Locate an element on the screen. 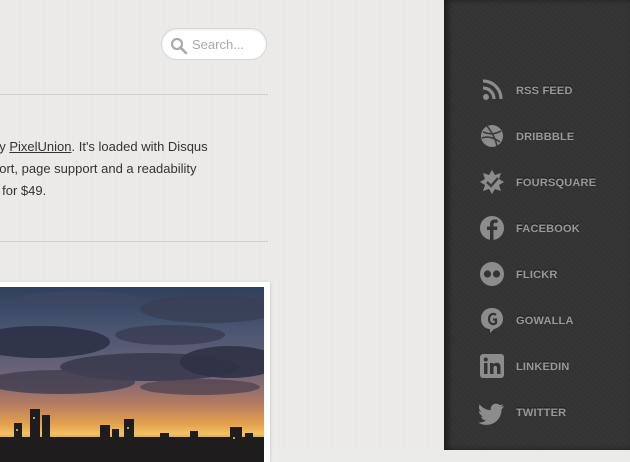 This screenshot has height=462, width=630. social-link-flickr: FLICKR is located at coordinates (553, 275).